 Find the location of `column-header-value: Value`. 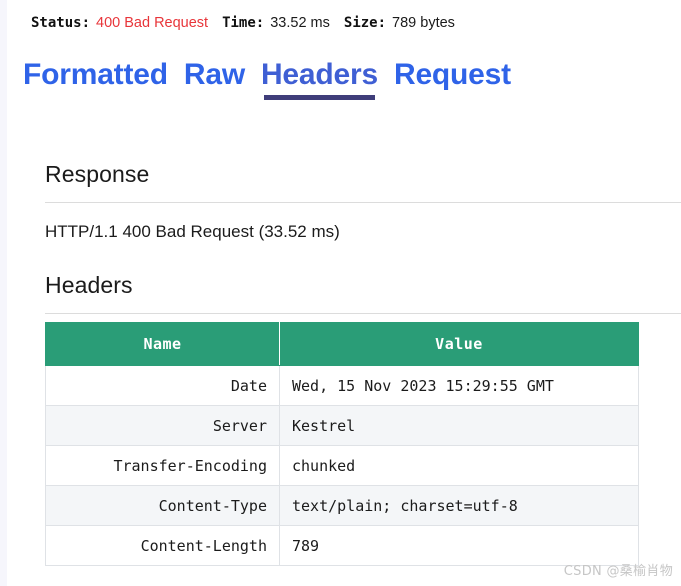

column-header-value: Value is located at coordinates (459, 344).